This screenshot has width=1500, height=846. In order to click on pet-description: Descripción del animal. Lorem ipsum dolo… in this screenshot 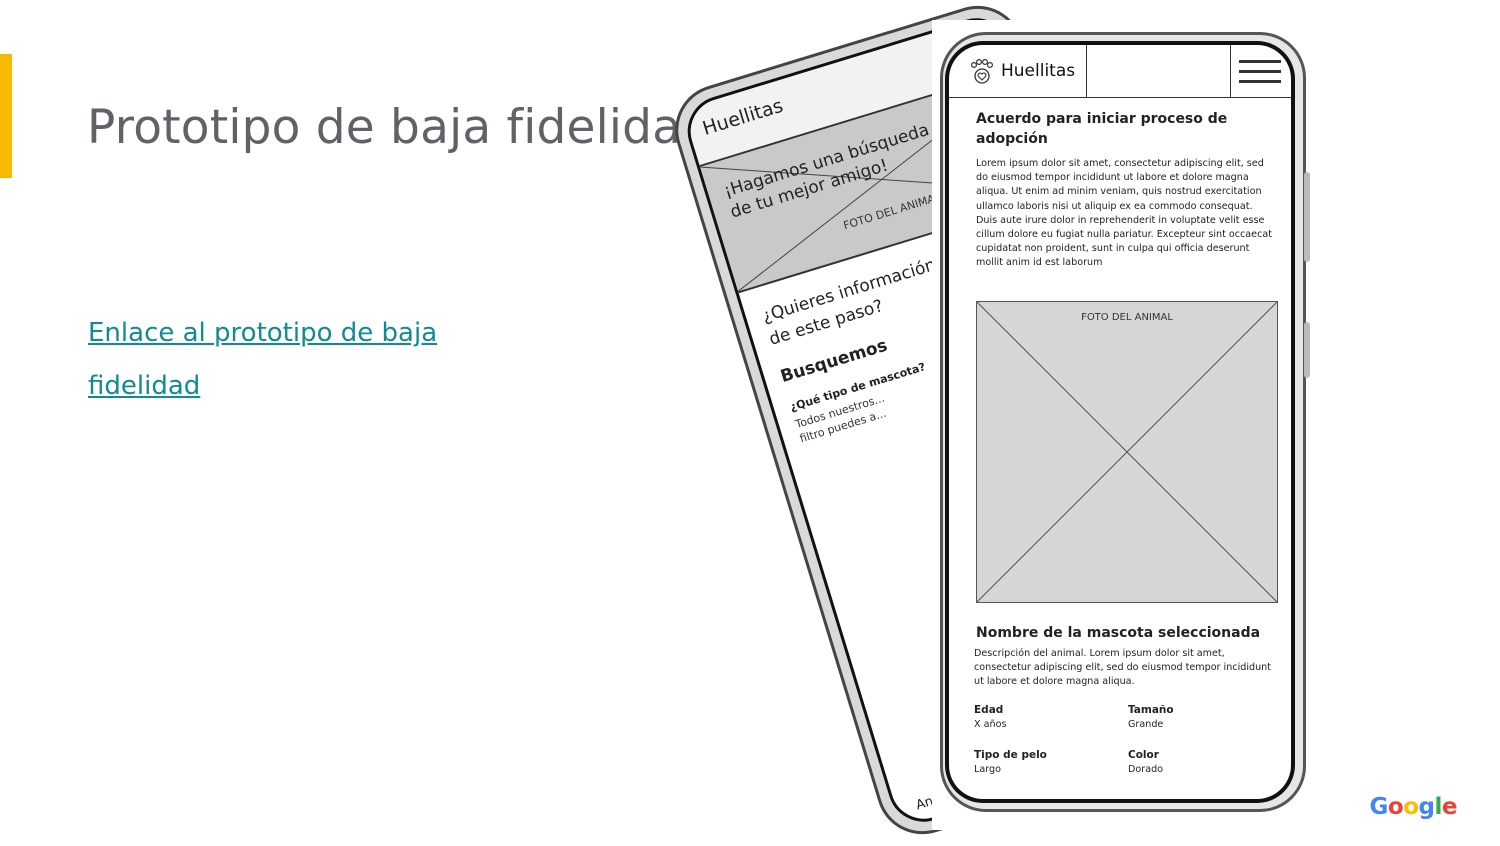, I will do `click(1123, 668)`.